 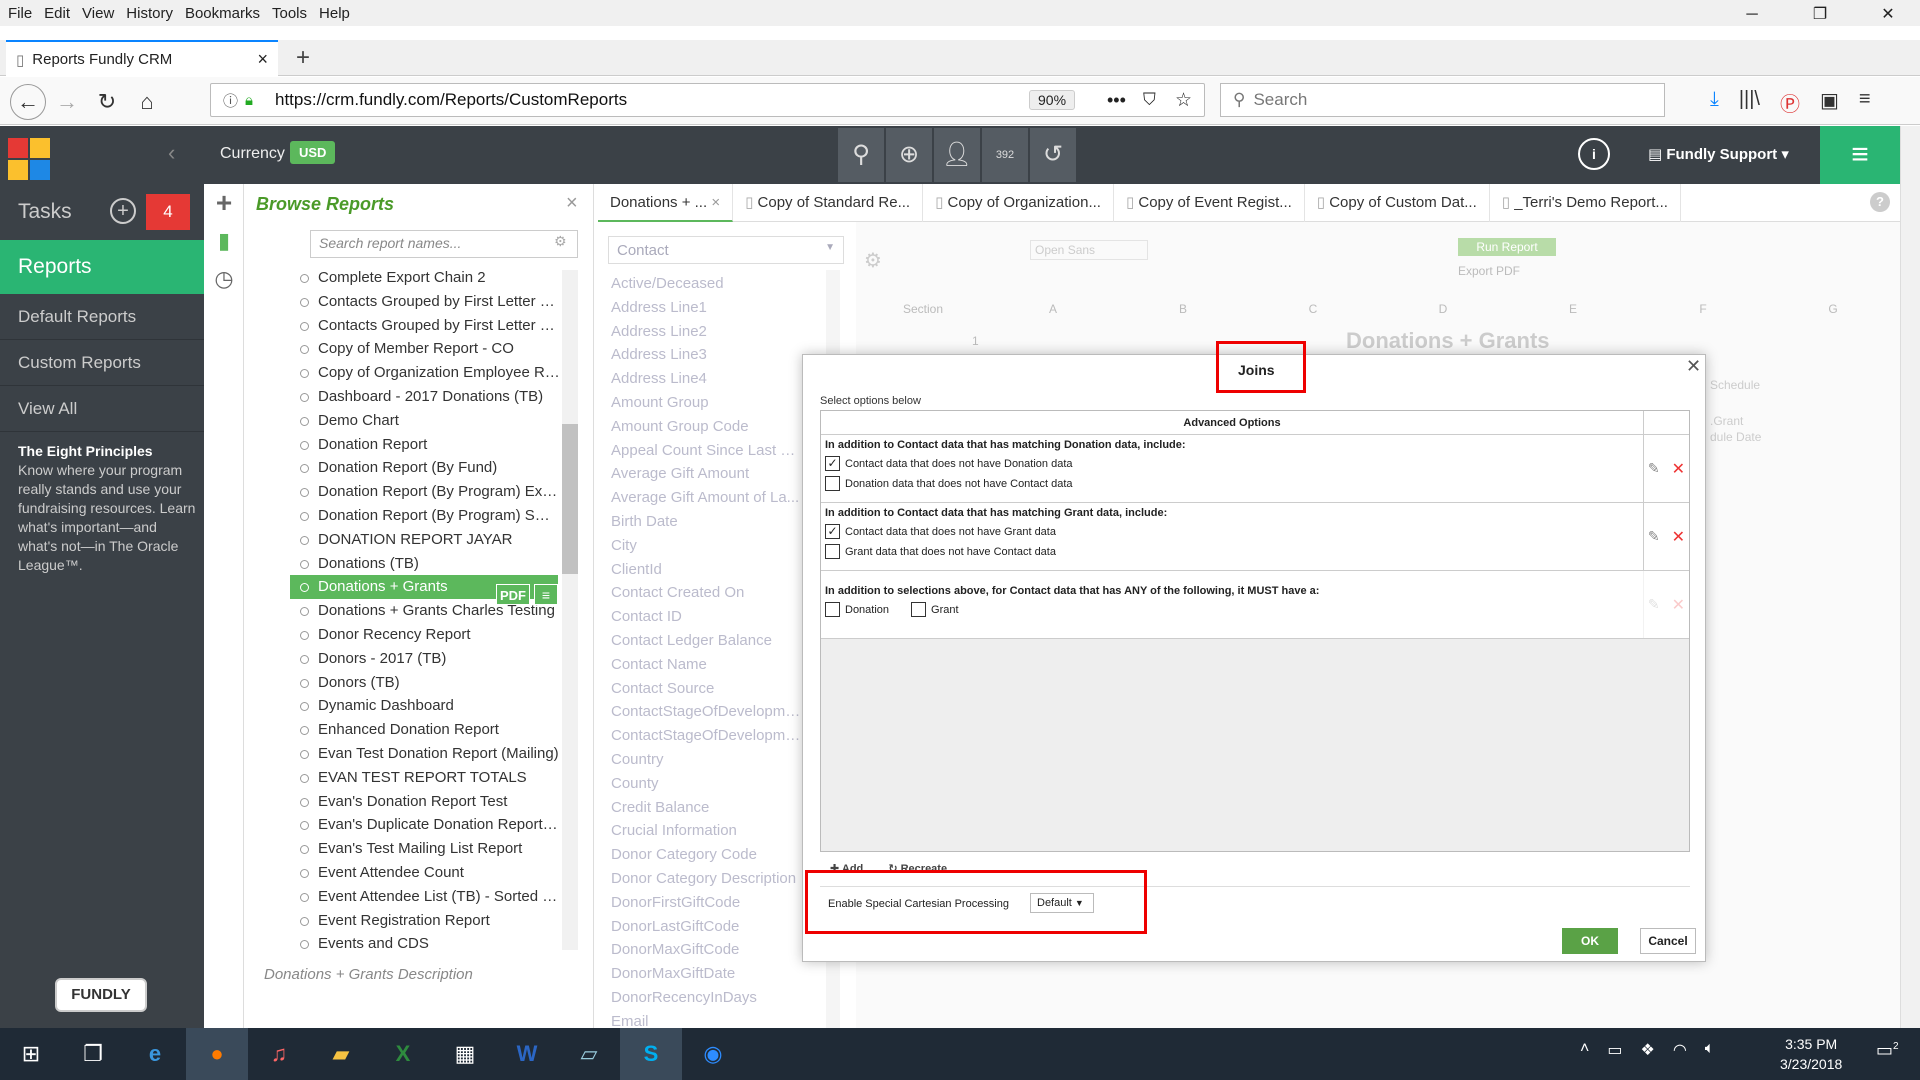 What do you see at coordinates (707, 379) in the screenshot?
I see `field-item: Address Line4` at bounding box center [707, 379].